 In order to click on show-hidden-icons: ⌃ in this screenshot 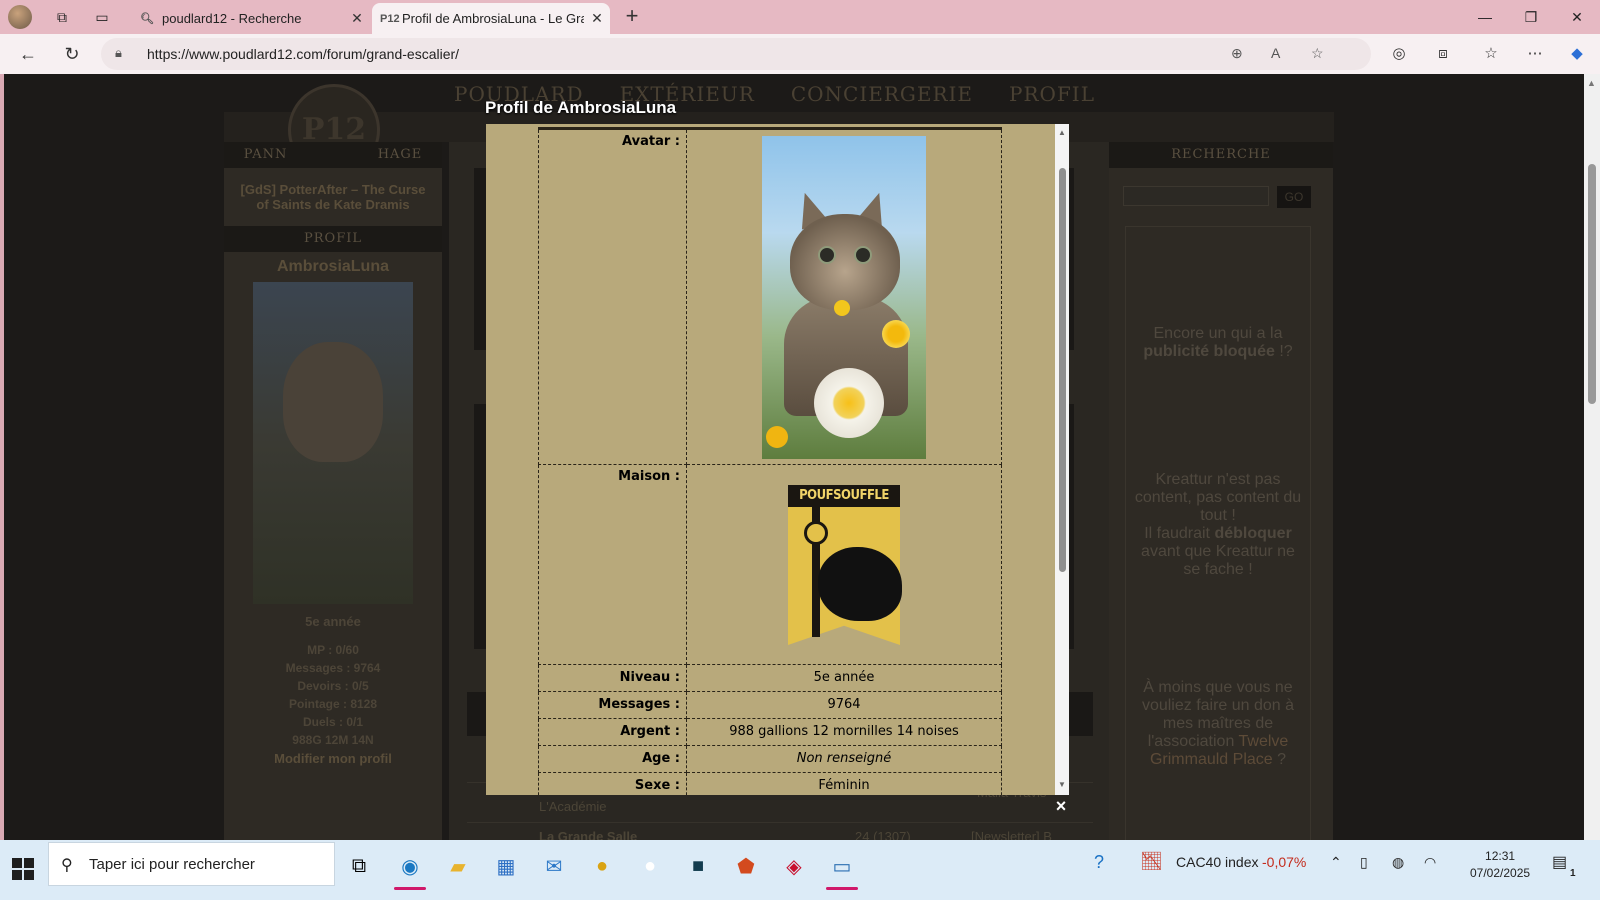, I will do `click(1336, 862)`.